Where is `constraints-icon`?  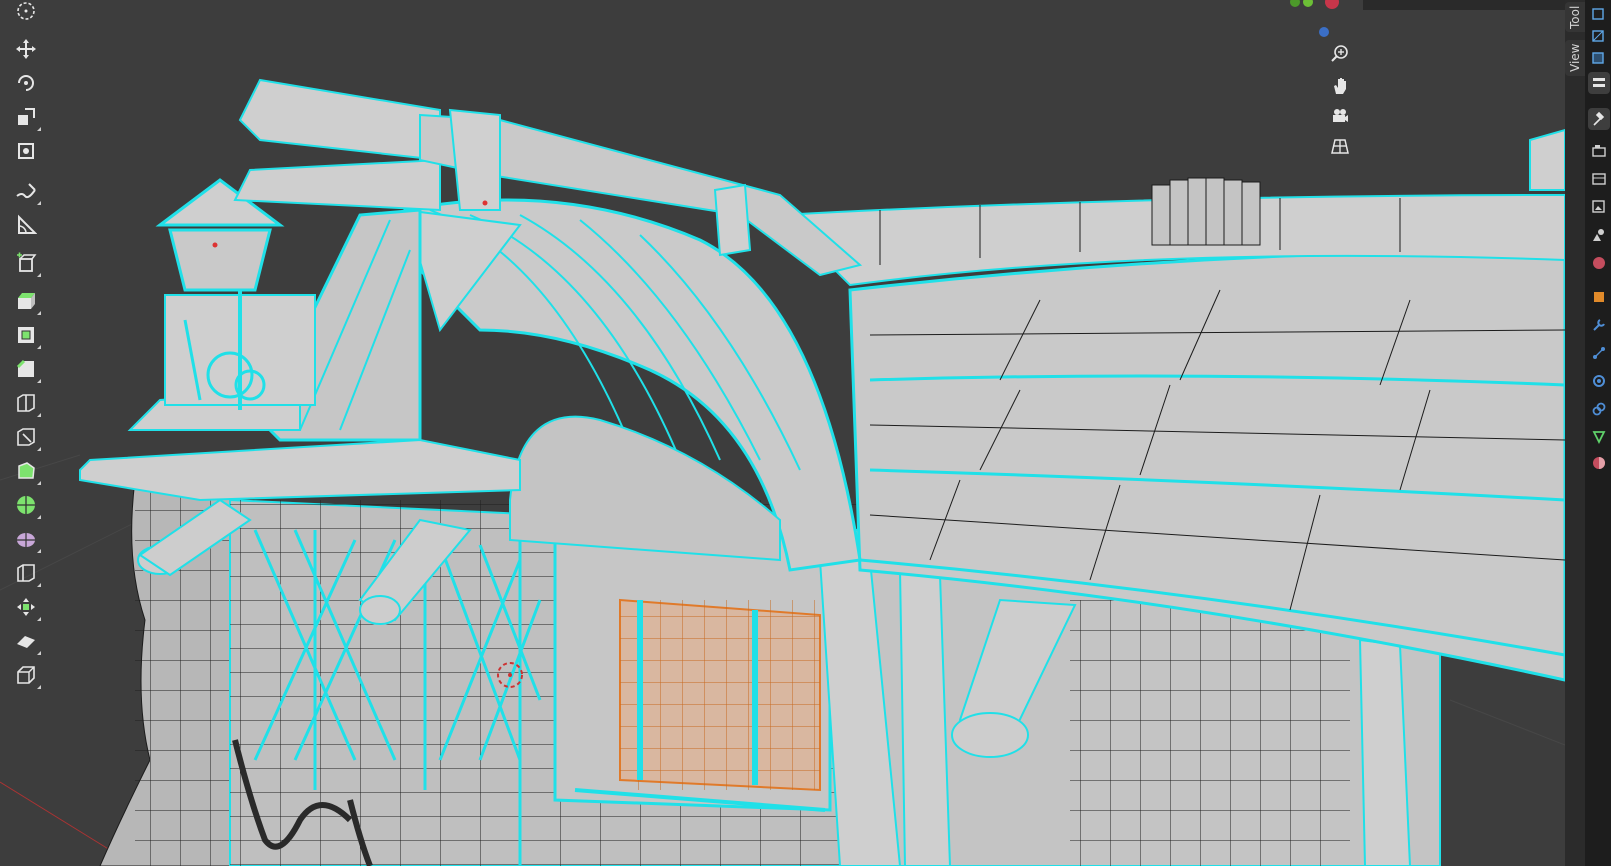 constraints-icon is located at coordinates (1599, 409).